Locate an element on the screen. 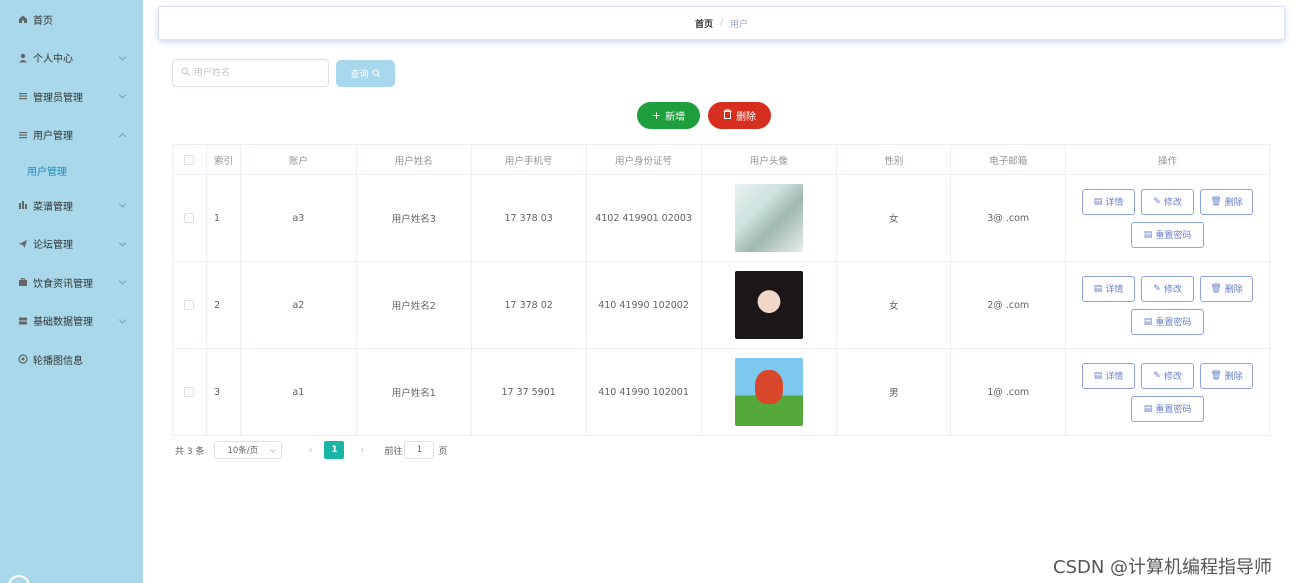 This screenshot has height=583, width=1300. goto-label: 前往 is located at coordinates (393, 451).